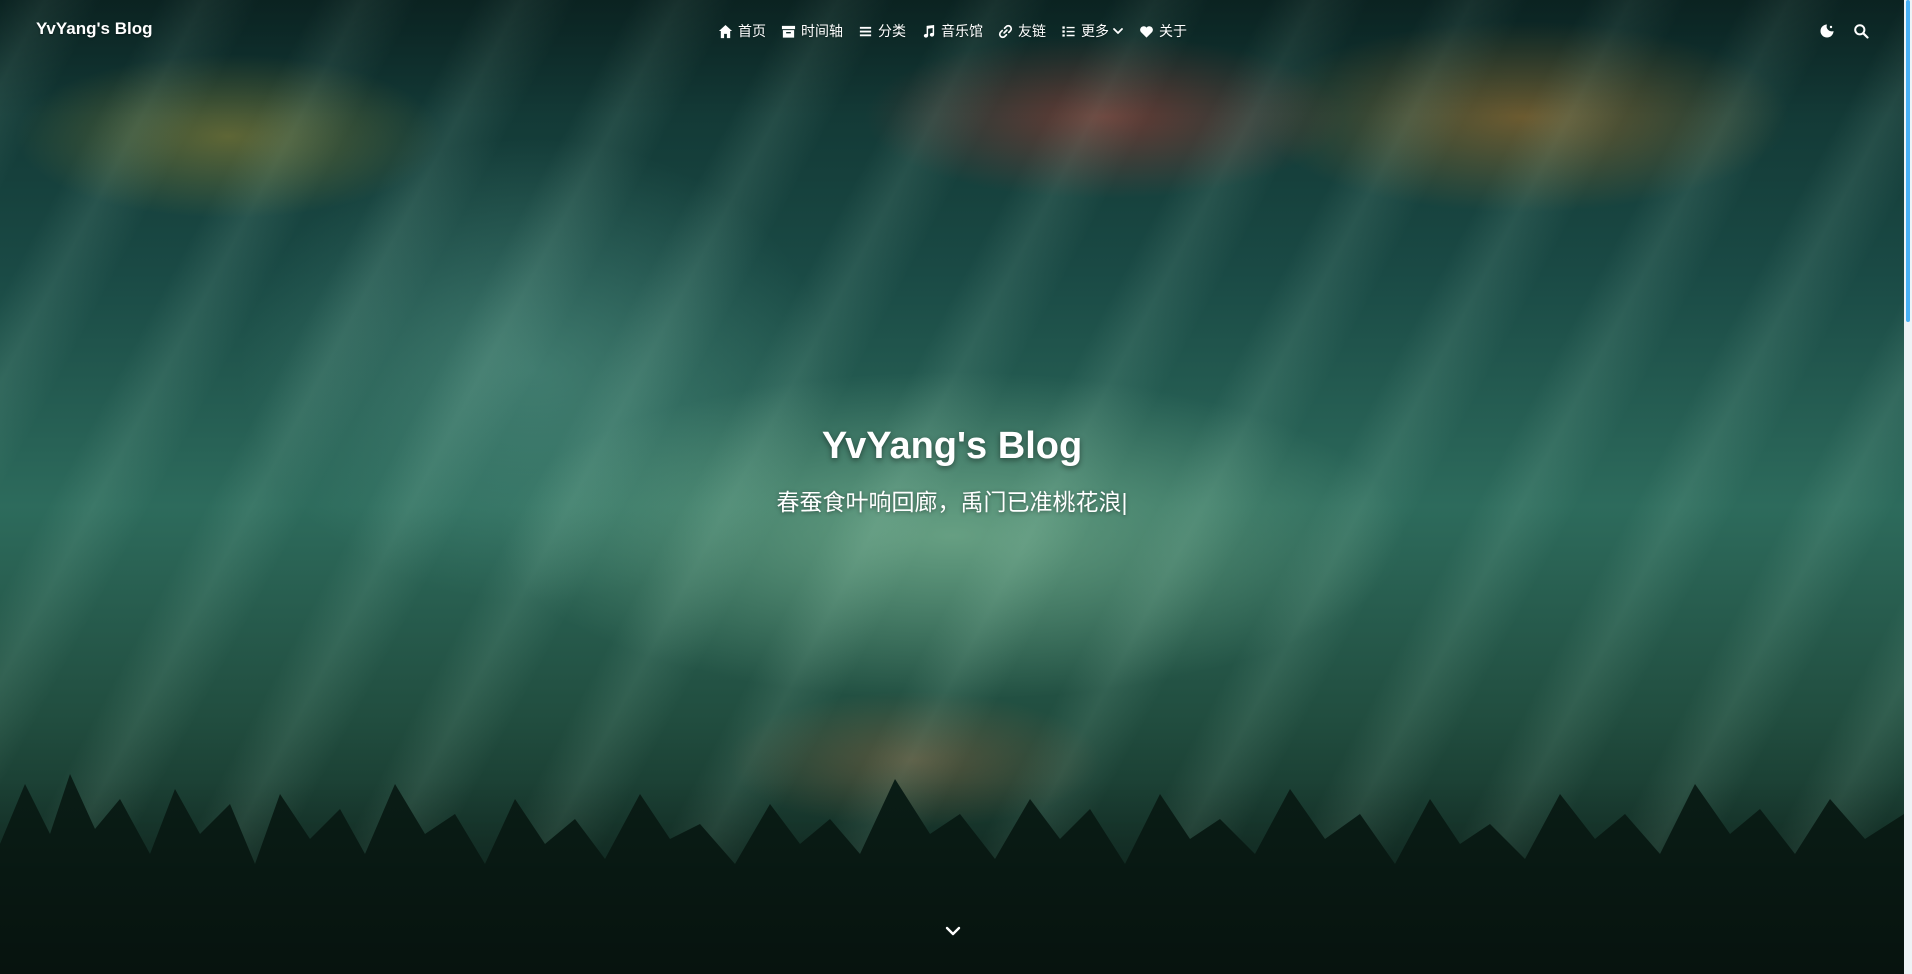  What do you see at coordinates (952, 446) in the screenshot?
I see `hero-title: YvYang's Blog` at bounding box center [952, 446].